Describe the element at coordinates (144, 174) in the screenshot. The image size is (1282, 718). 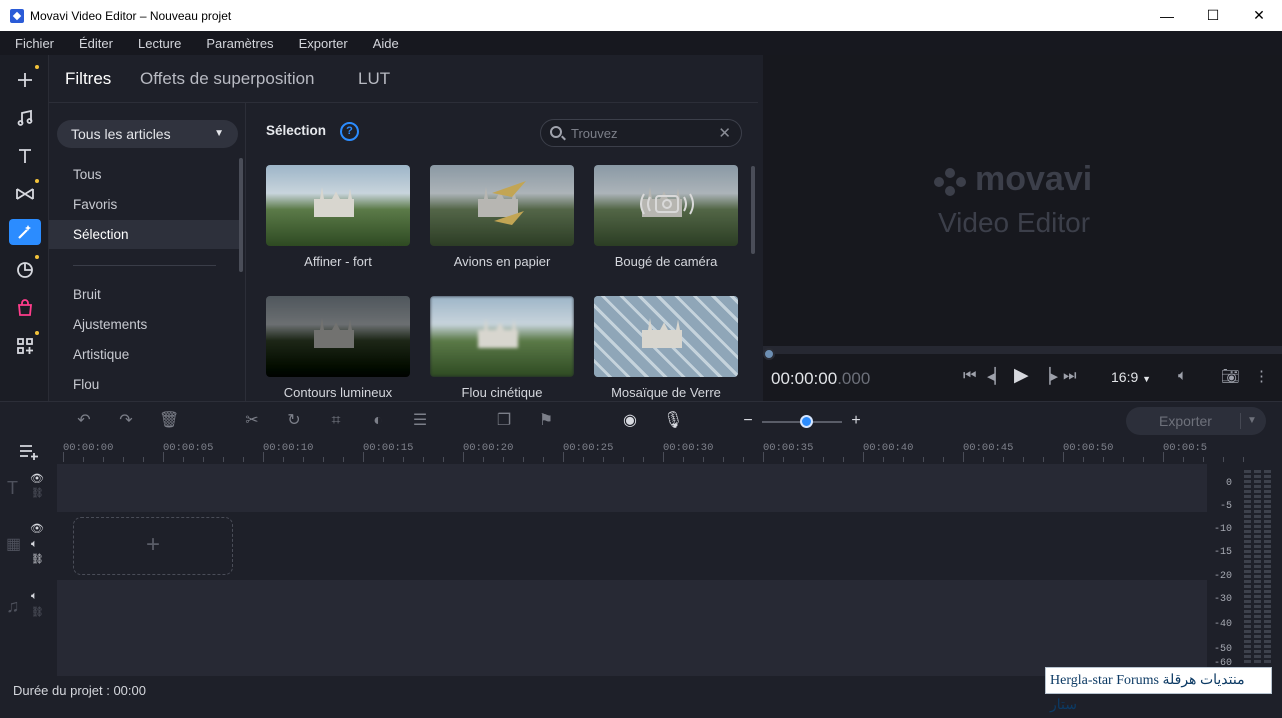
I see `category-all: Tous` at that location.